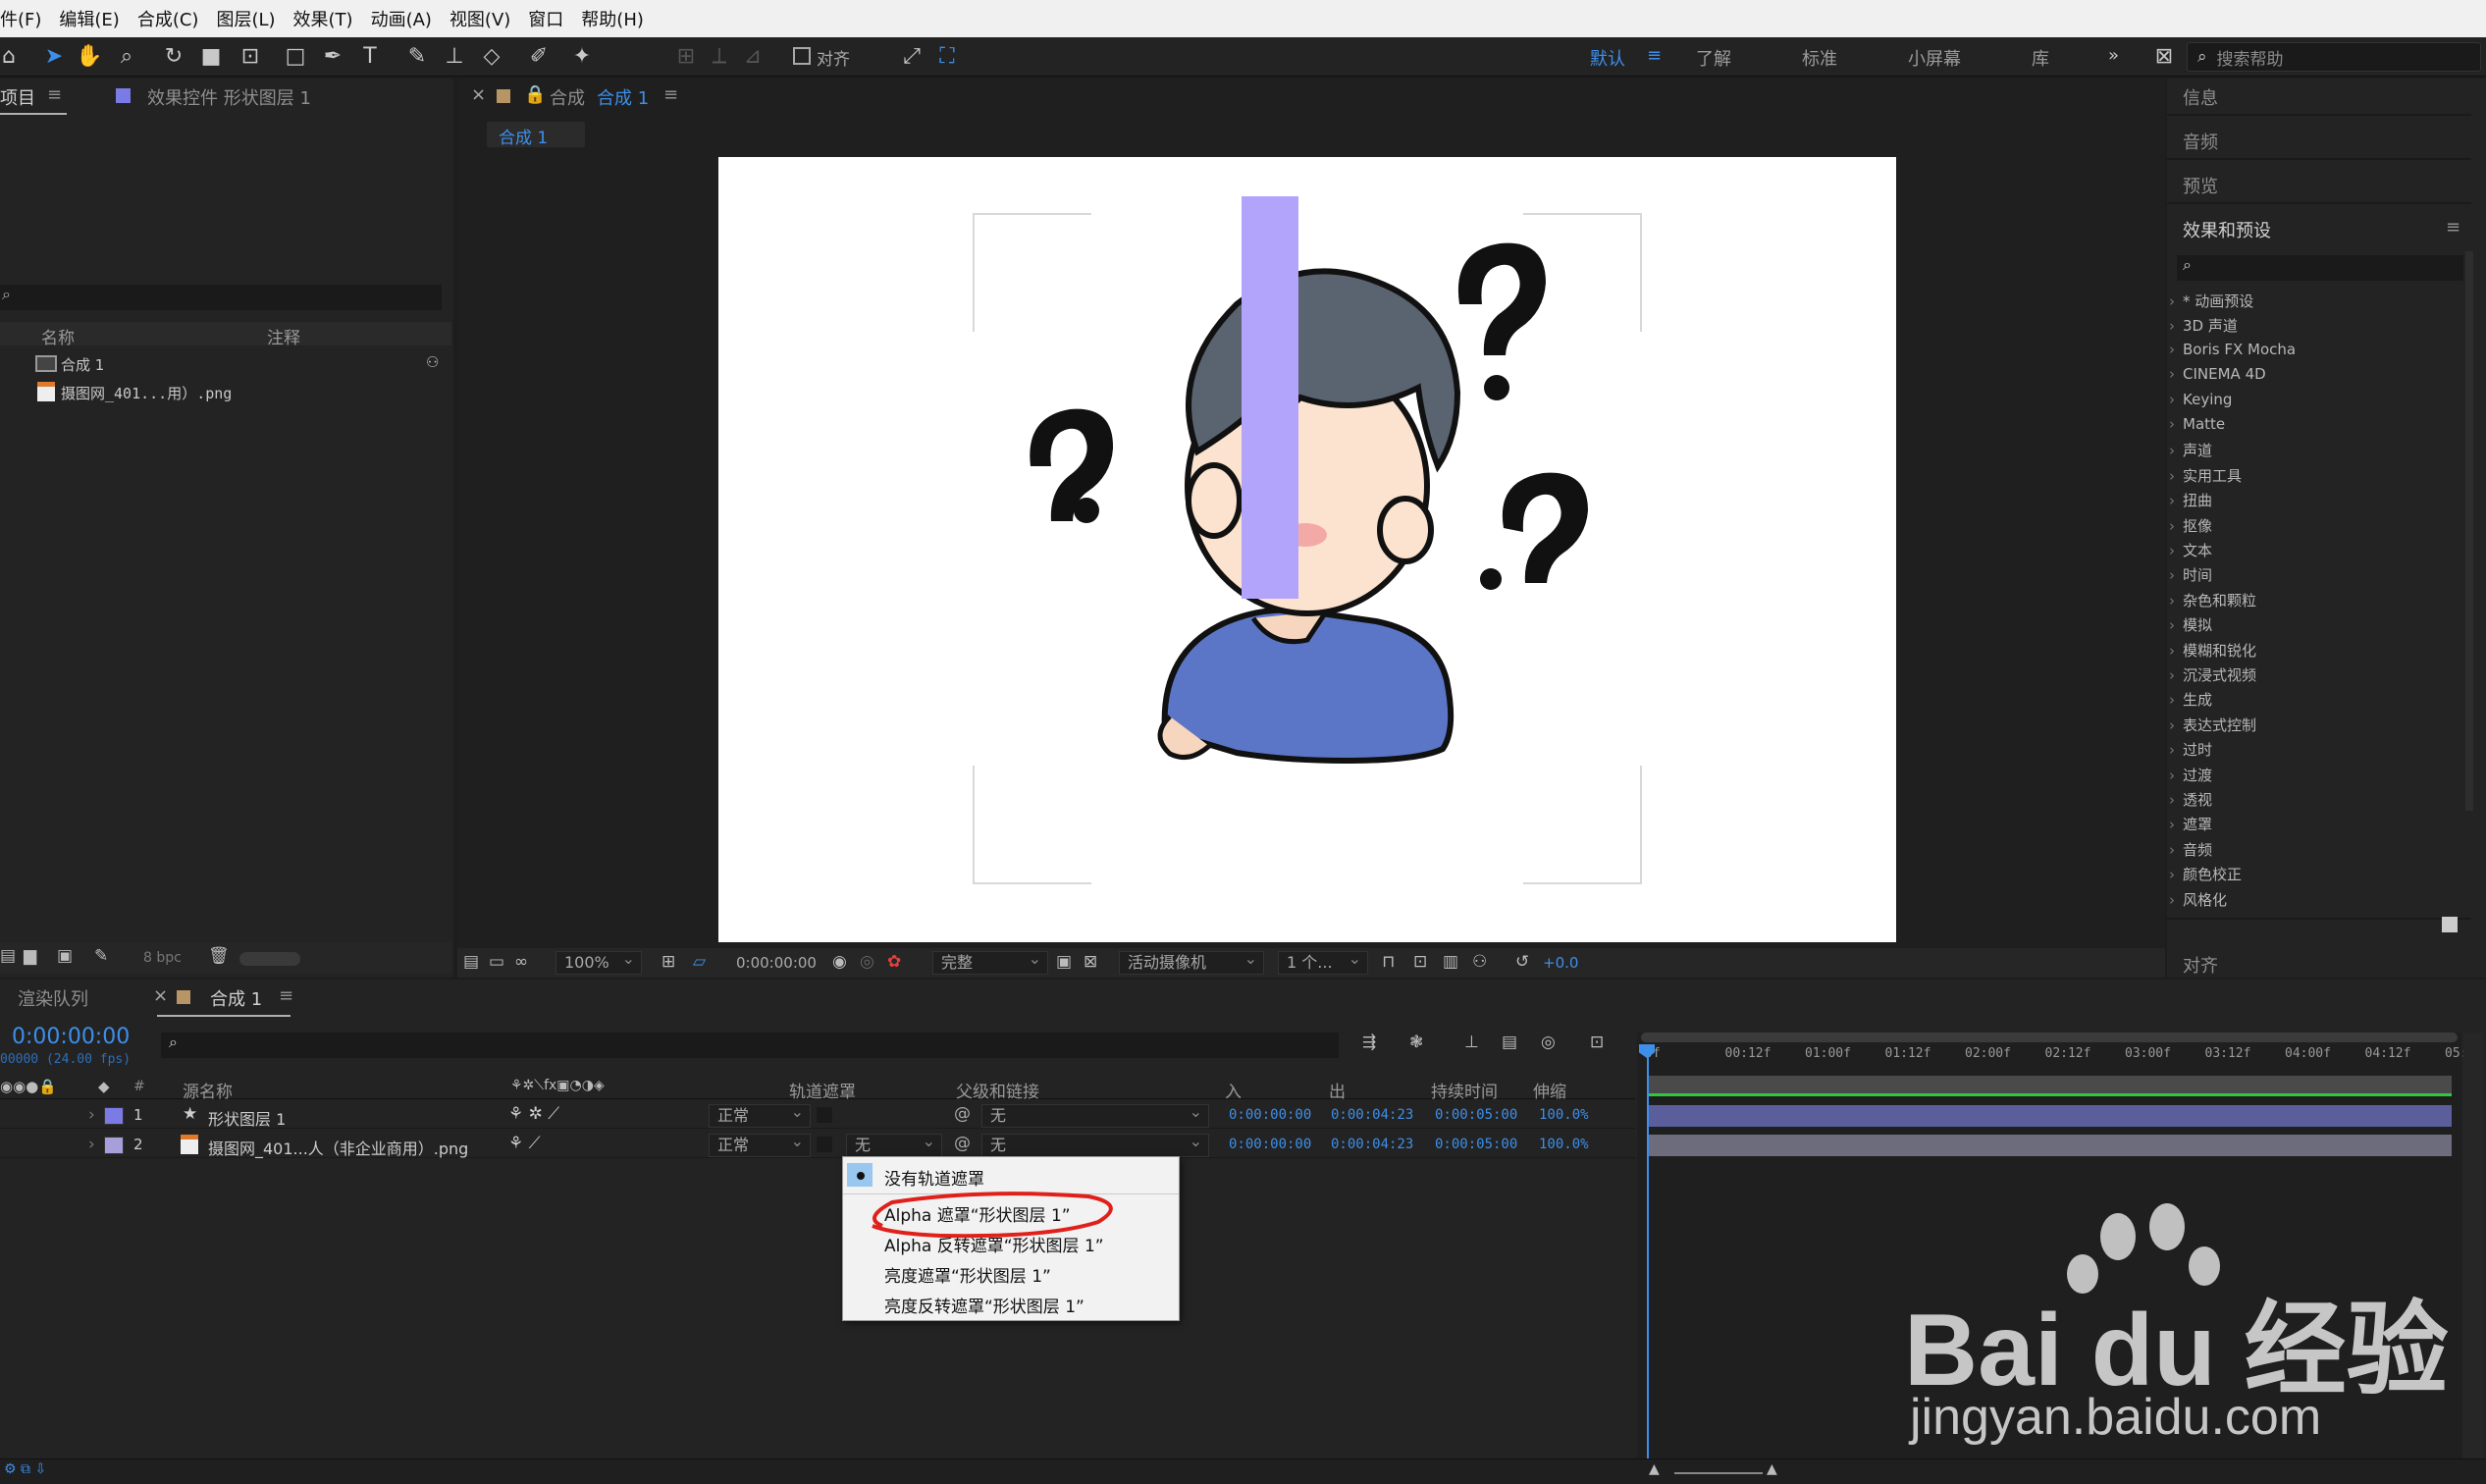 The image size is (2486, 1484). Describe the element at coordinates (1191, 961) in the screenshot. I see `camera-dropdown: 活动摄像机` at that location.